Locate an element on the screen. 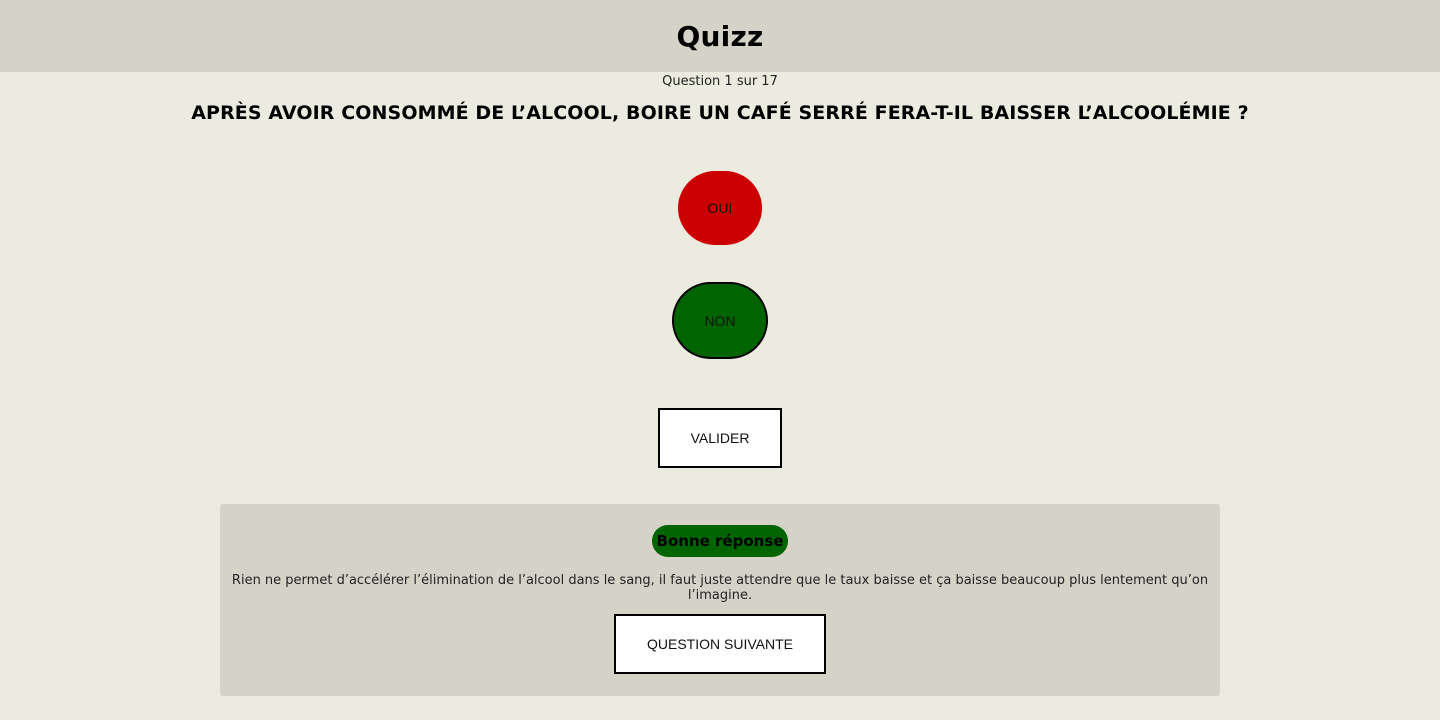 The image size is (1440, 720). page-title: Quizz is located at coordinates (720, 36).